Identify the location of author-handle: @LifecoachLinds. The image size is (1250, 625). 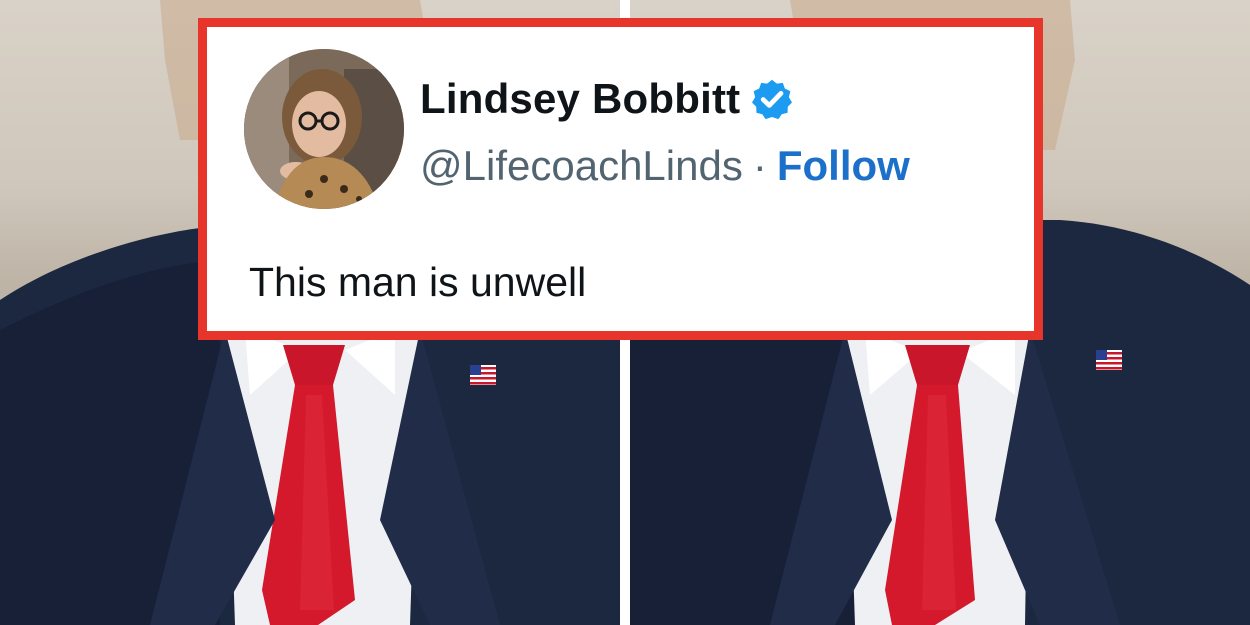
(581, 166).